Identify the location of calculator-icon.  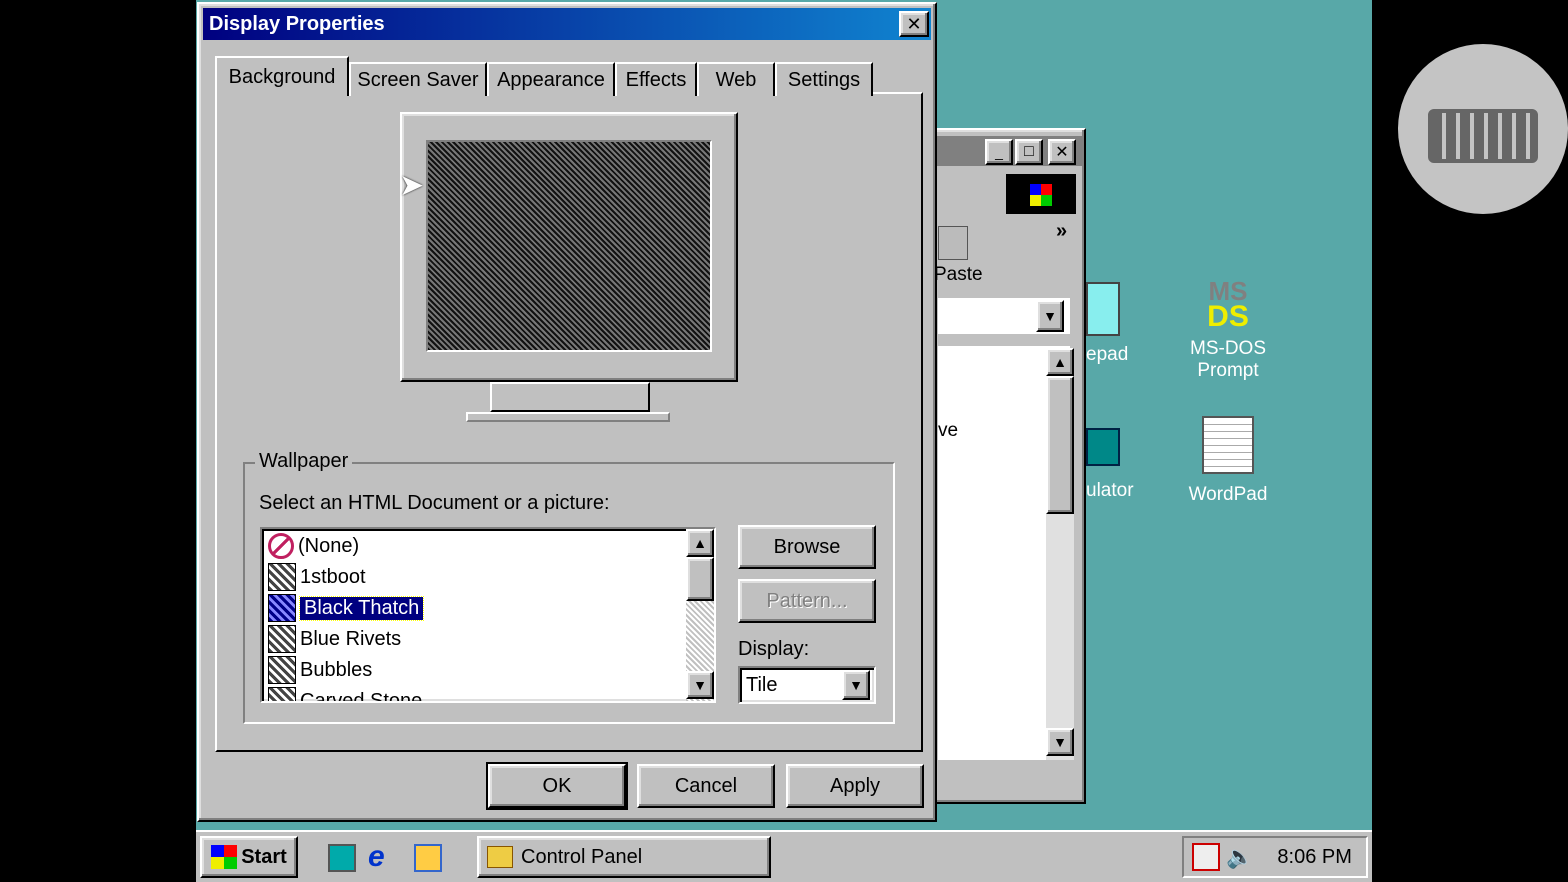
(1103, 447).